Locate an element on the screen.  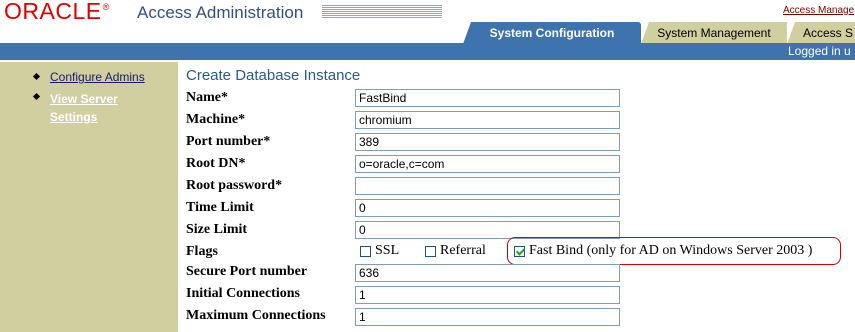
status-bar is located at coordinates (427, 51).